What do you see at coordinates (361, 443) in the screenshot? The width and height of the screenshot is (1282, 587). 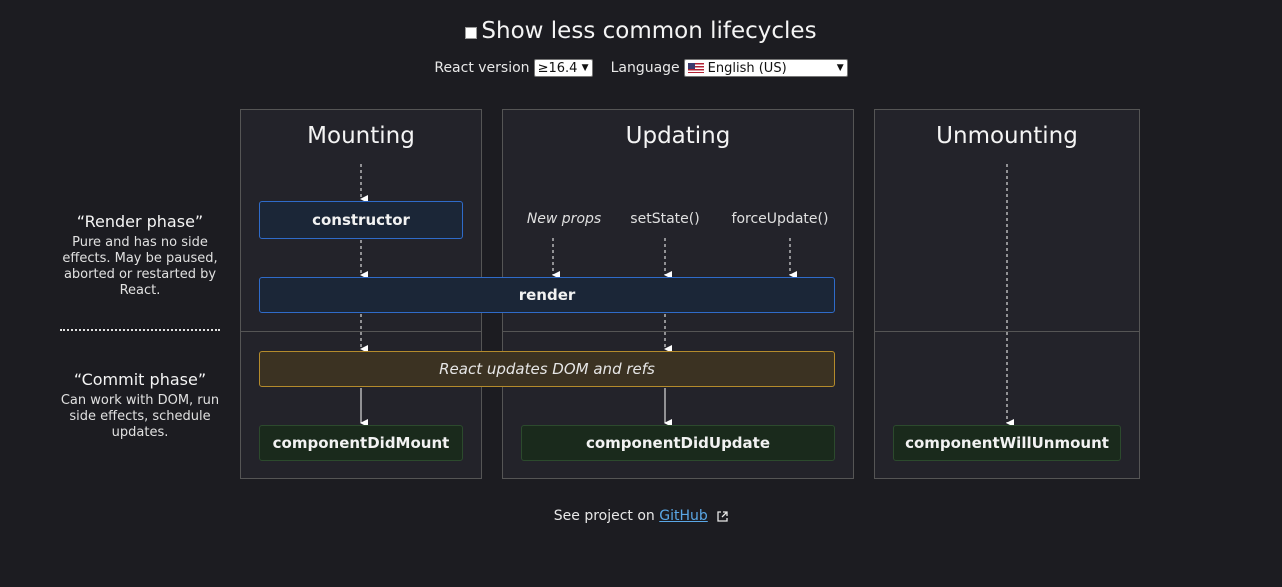 I see `component-did-mount-node: componentDidMount` at bounding box center [361, 443].